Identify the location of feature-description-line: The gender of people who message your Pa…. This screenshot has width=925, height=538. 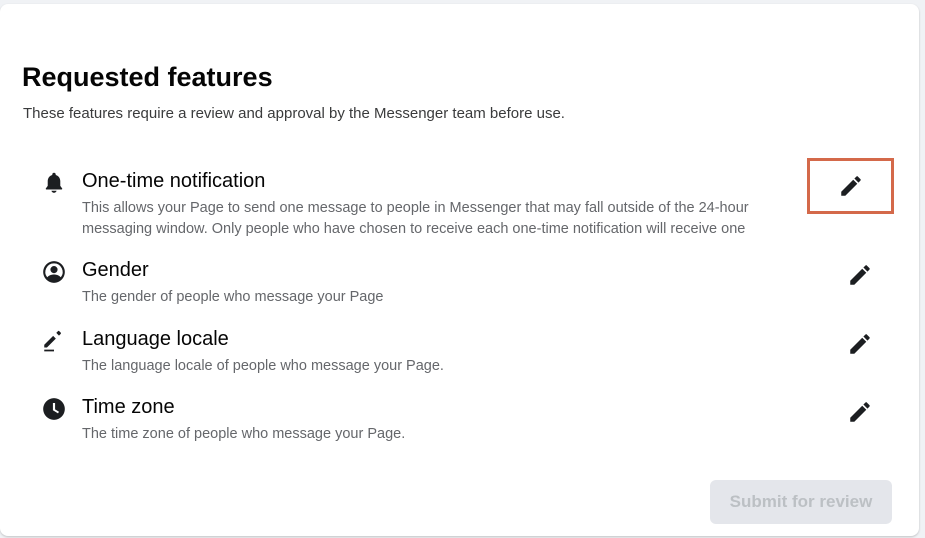
(233, 297).